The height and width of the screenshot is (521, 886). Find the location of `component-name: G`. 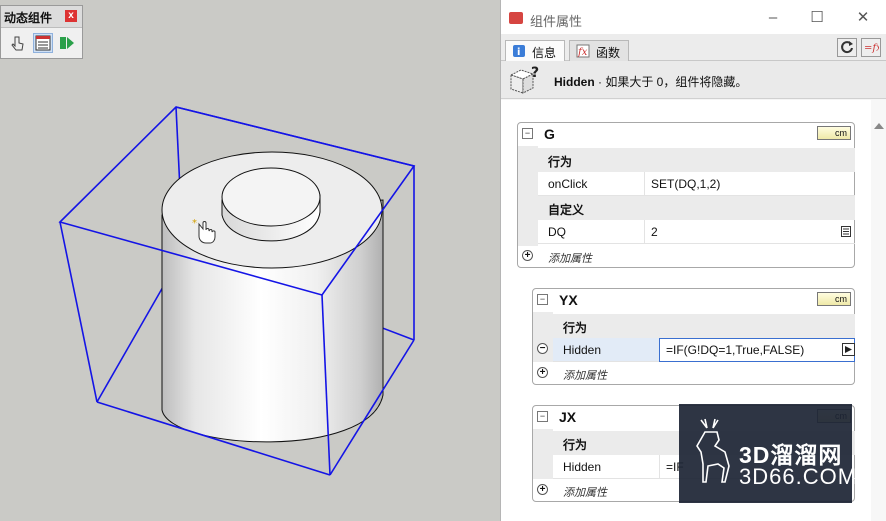

component-name: G is located at coordinates (549, 134).